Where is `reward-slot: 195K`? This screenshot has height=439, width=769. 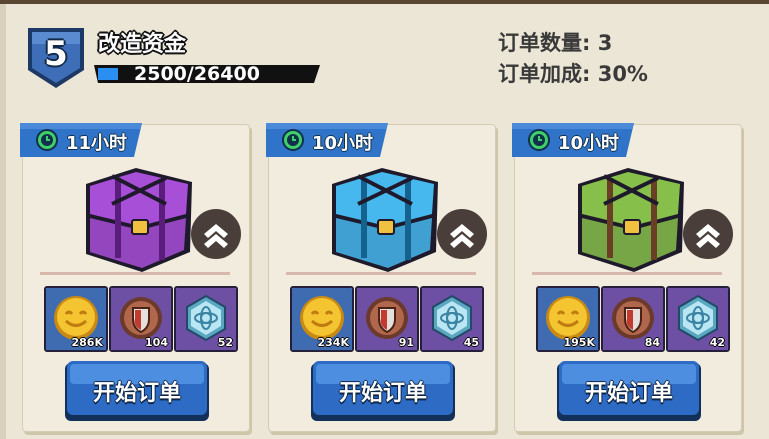 reward-slot: 195K is located at coordinates (568, 319).